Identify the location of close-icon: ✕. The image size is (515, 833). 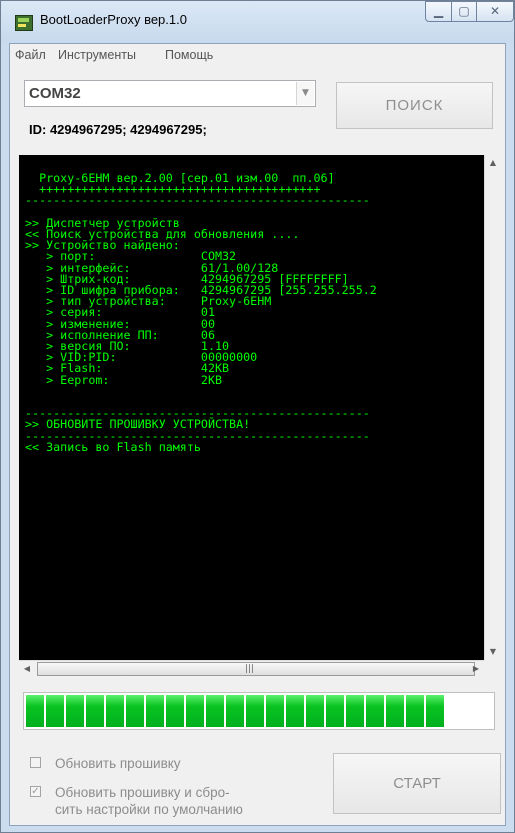
(495, 11).